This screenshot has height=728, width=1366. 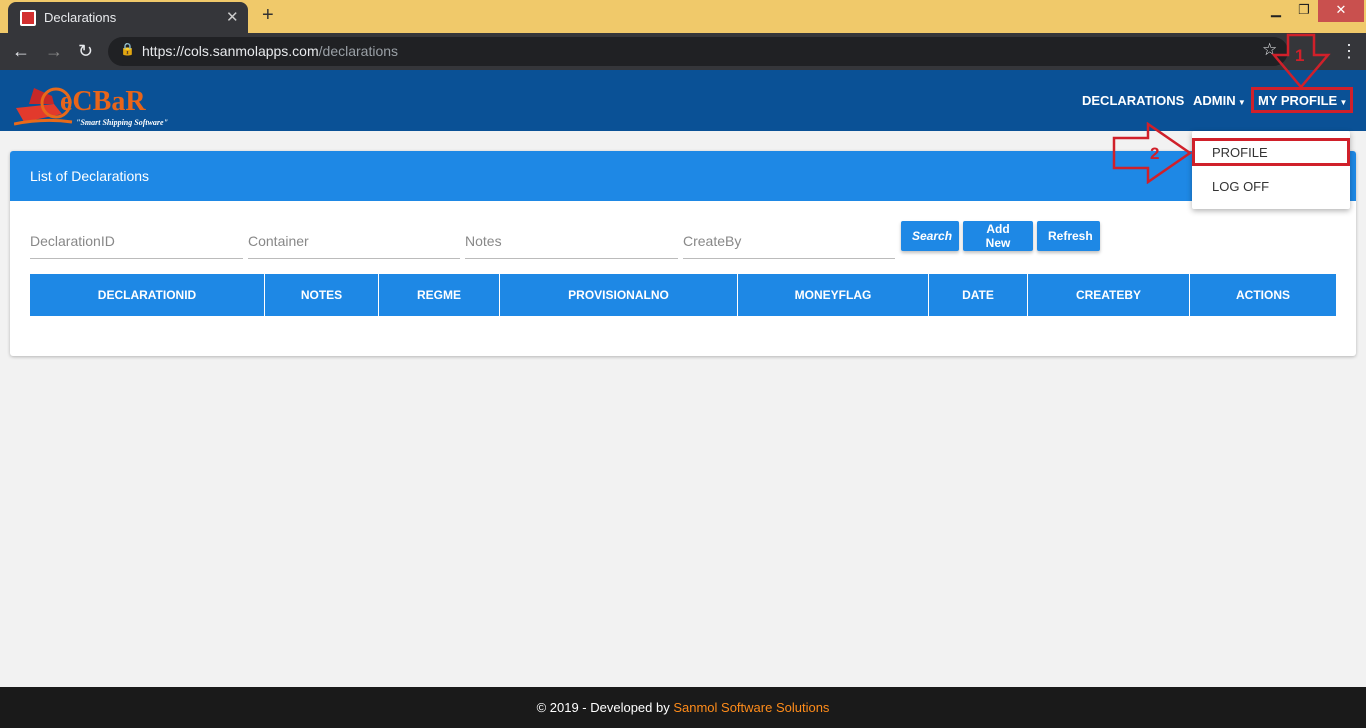 I want to click on ecbar-logo: eCBaR "Smart Shipping Software", so click(x=101, y=103).